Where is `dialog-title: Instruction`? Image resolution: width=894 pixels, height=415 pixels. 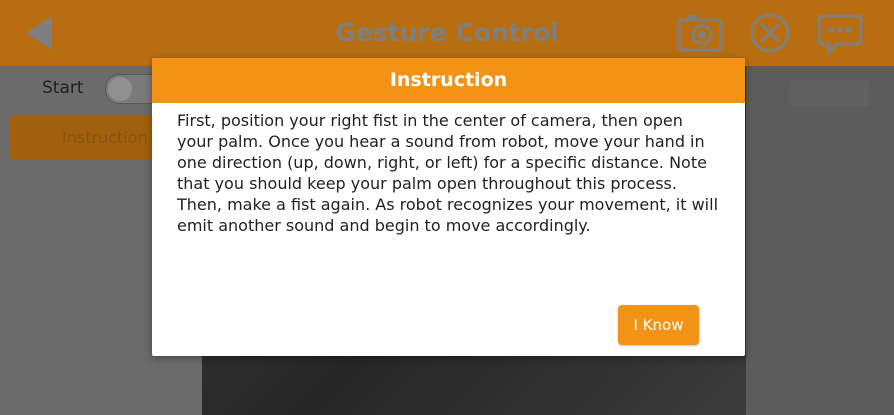 dialog-title: Instruction is located at coordinates (448, 80).